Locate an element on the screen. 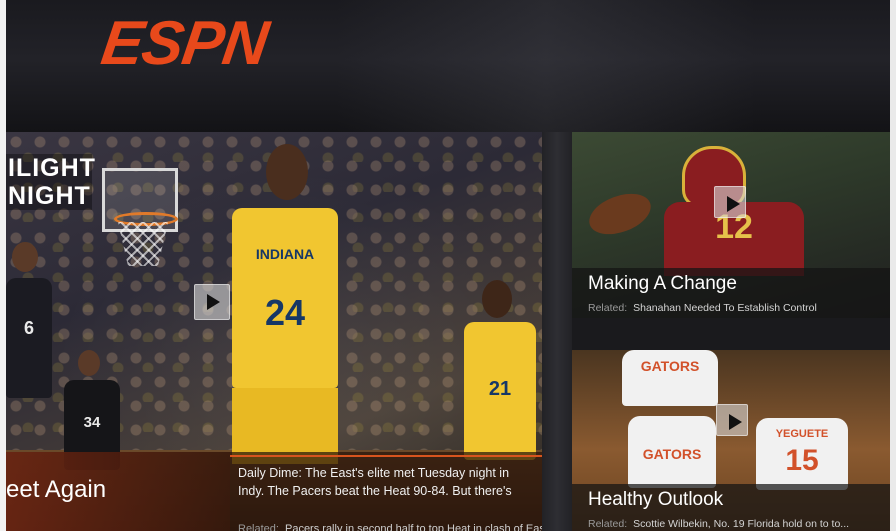 The image size is (896, 531). hero-overlay-text: ILIGHT NIGHT is located at coordinates (51, 182).